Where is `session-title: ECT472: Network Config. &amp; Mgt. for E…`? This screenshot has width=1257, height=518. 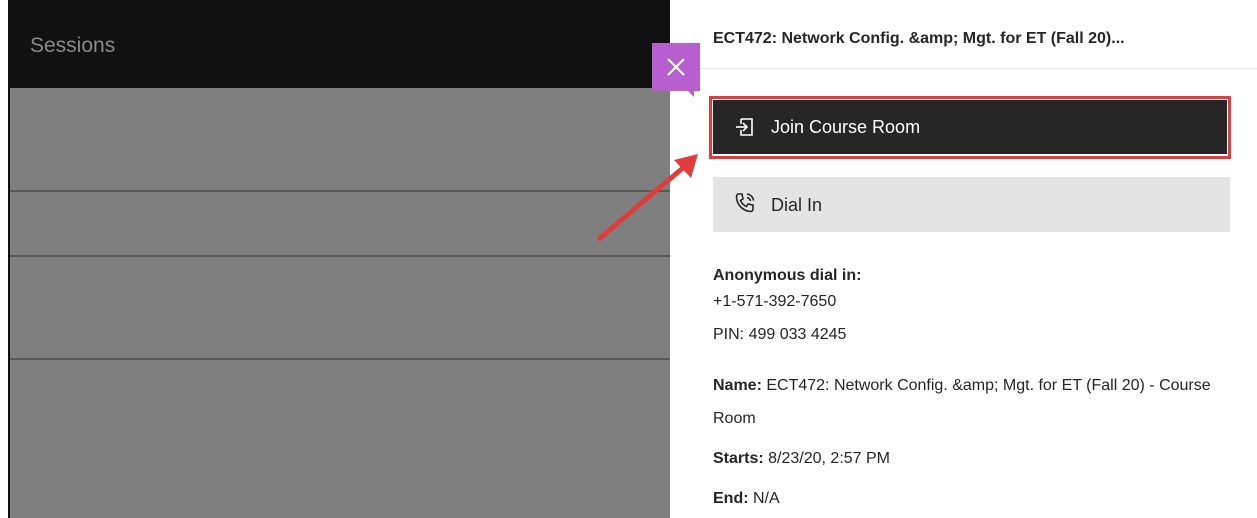 session-title: ECT472: Network Config. &amp; Mgt. for E… is located at coordinates (919, 38).